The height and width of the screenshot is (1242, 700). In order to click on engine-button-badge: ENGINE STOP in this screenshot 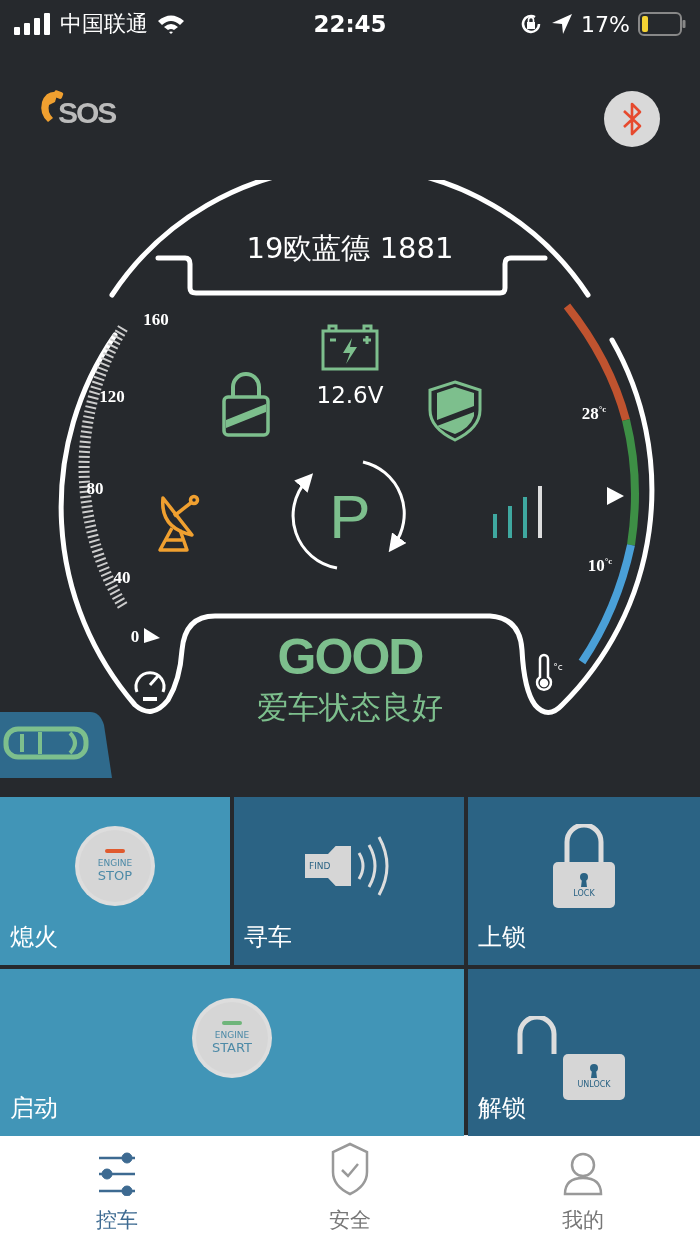, I will do `click(115, 866)`.